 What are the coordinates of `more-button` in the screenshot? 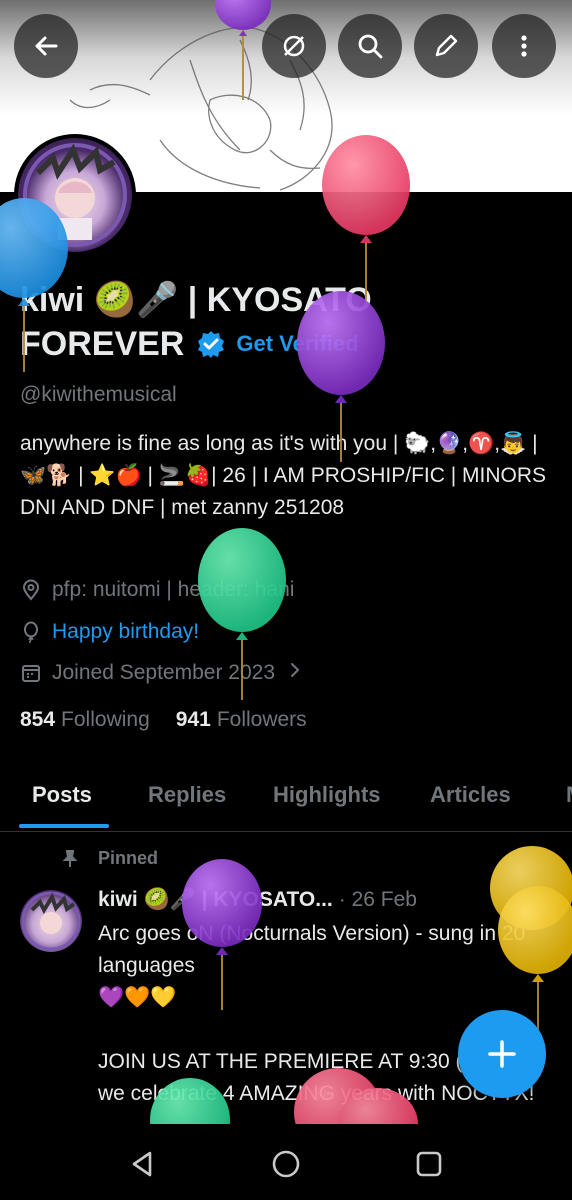 It's located at (524, 46).